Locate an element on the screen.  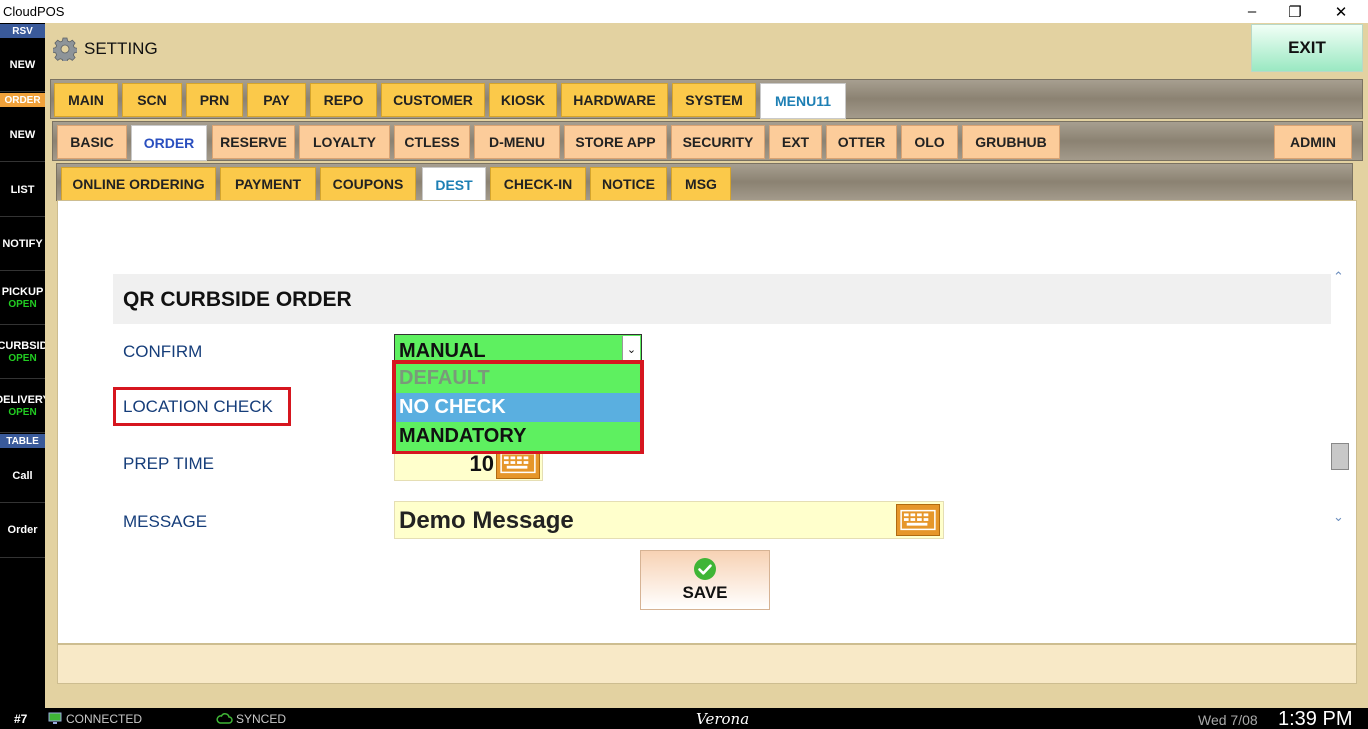
sidebar-item-curbside: CURBSID OPEN is located at coordinates (22, 352).